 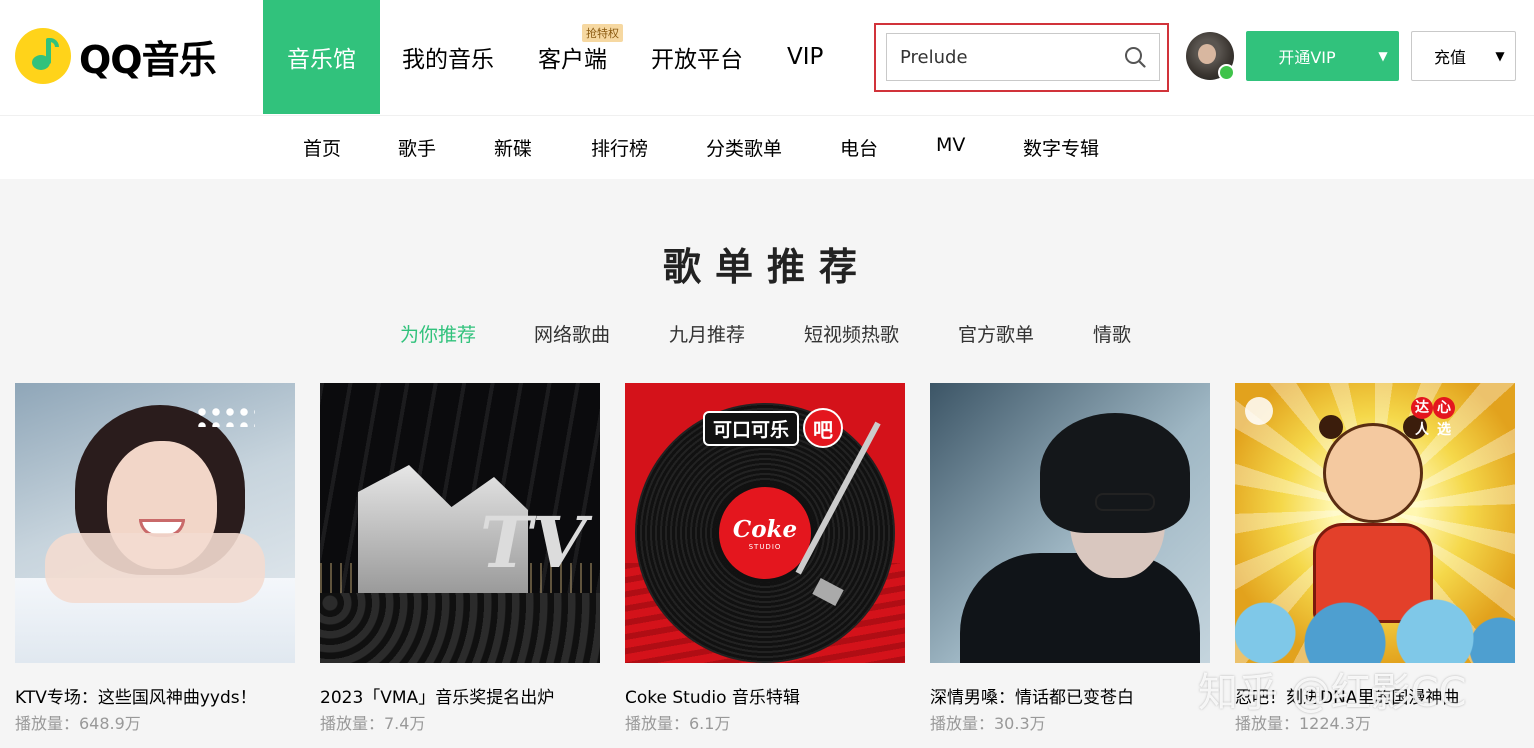 What do you see at coordinates (1375, 523) in the screenshot?
I see `playlist-cover: 达人心选` at bounding box center [1375, 523].